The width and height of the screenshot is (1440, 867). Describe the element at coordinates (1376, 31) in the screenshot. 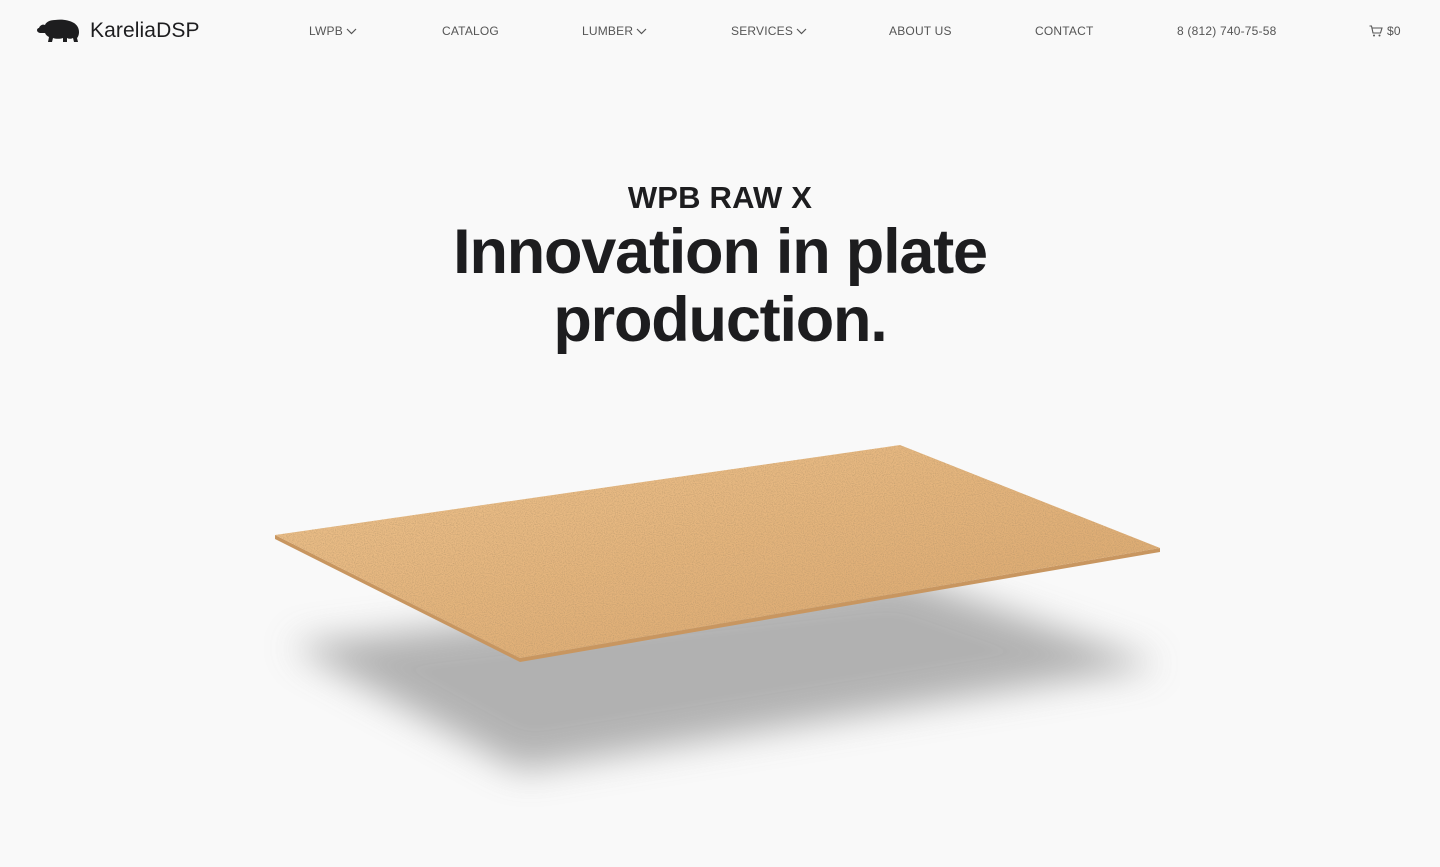

I see `cart-icon` at that location.